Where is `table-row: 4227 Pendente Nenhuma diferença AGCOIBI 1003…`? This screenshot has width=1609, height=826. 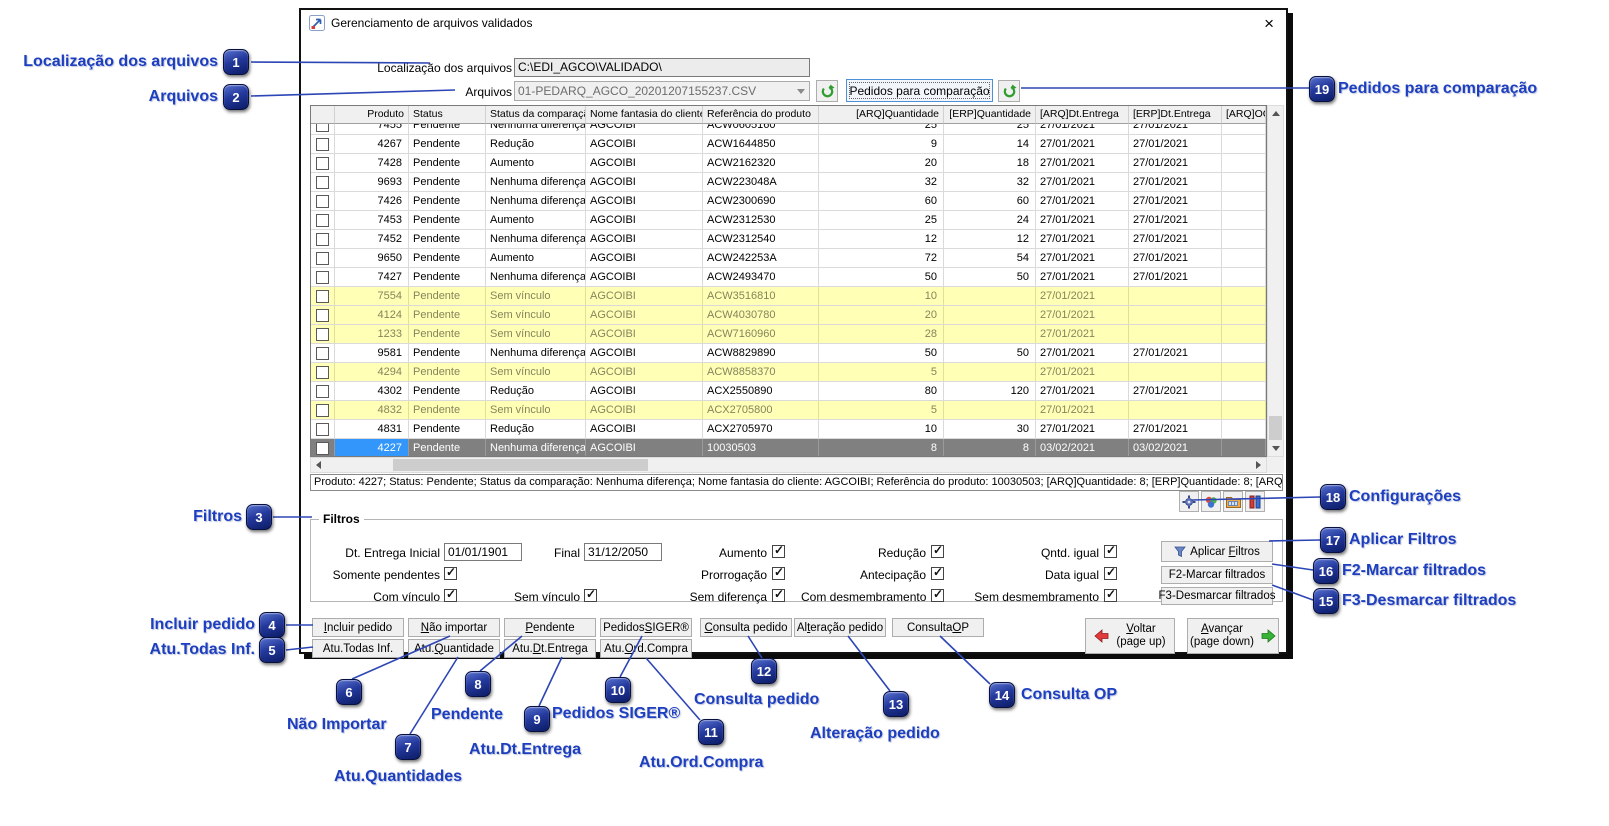 table-row: 4227 Pendente Nenhuma diferença AGCOIBI 1003… is located at coordinates (788, 447).